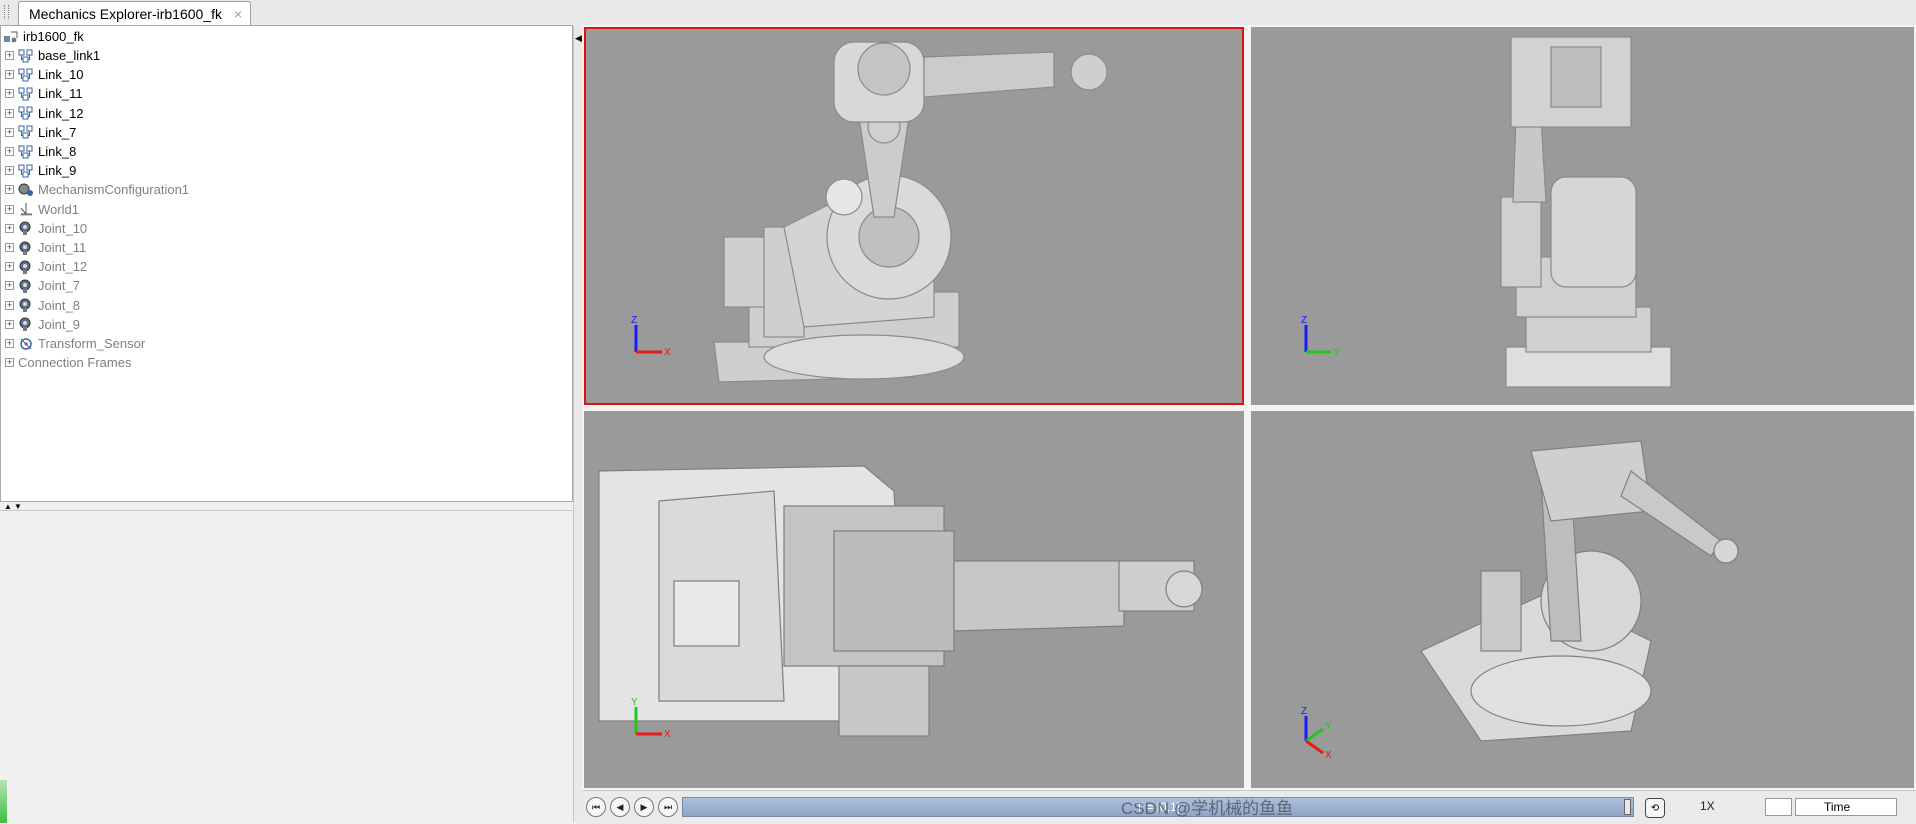  What do you see at coordinates (26, 343) in the screenshot?
I see `sensor-icon` at bounding box center [26, 343].